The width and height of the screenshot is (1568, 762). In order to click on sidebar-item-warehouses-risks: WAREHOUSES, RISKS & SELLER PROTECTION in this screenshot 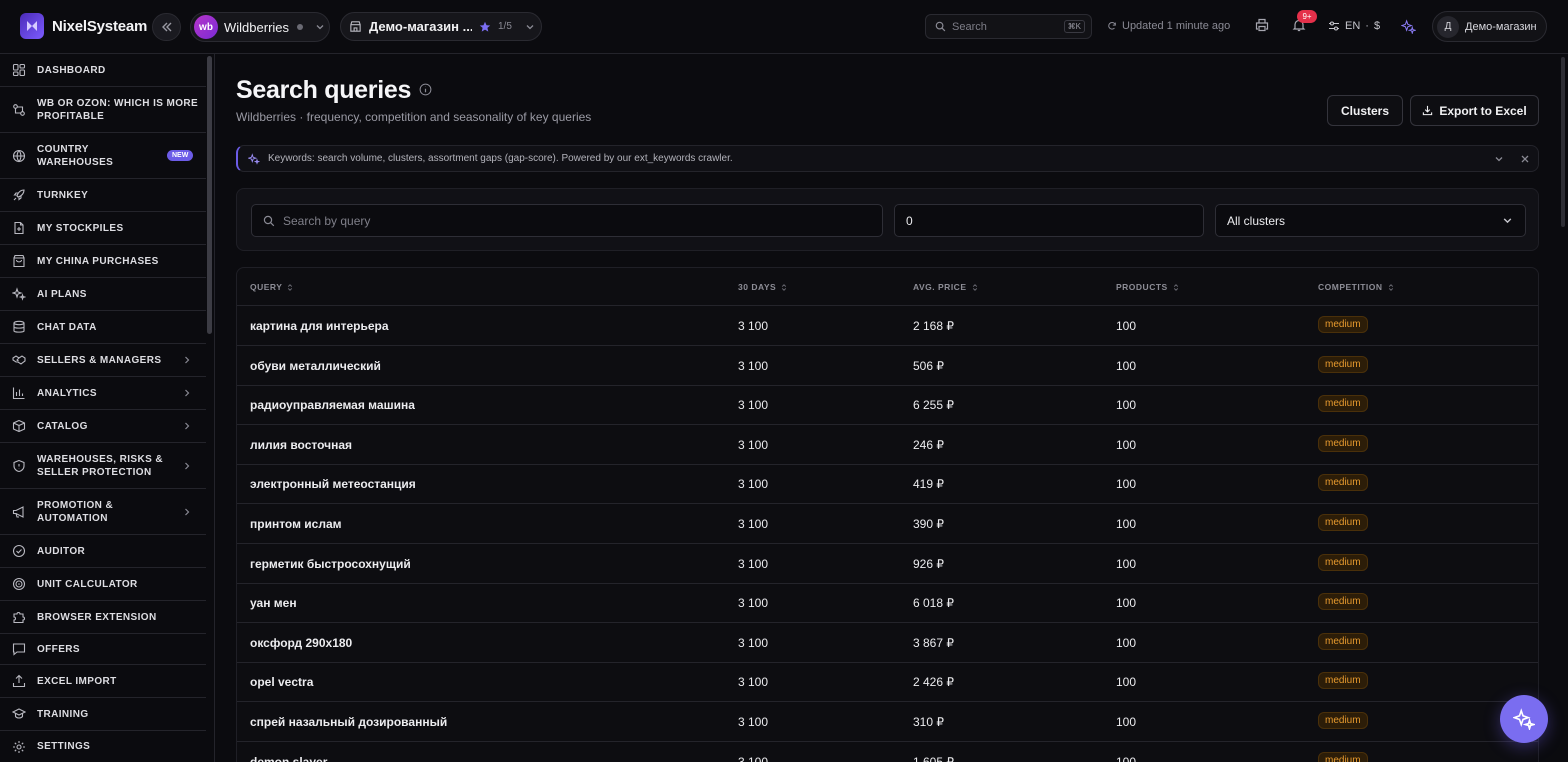, I will do `click(103, 466)`.